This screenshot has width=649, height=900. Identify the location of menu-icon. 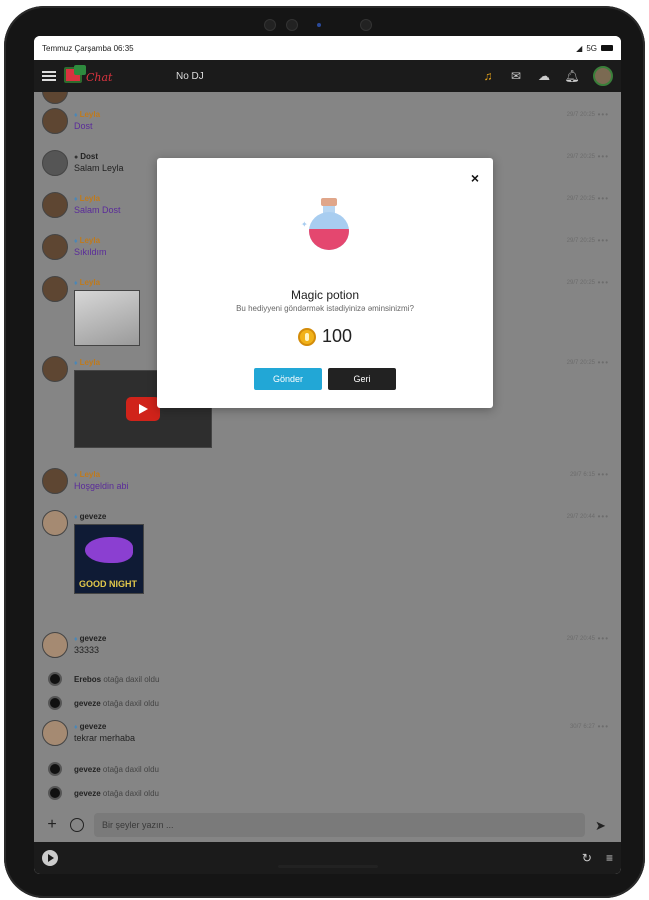
(49, 76).